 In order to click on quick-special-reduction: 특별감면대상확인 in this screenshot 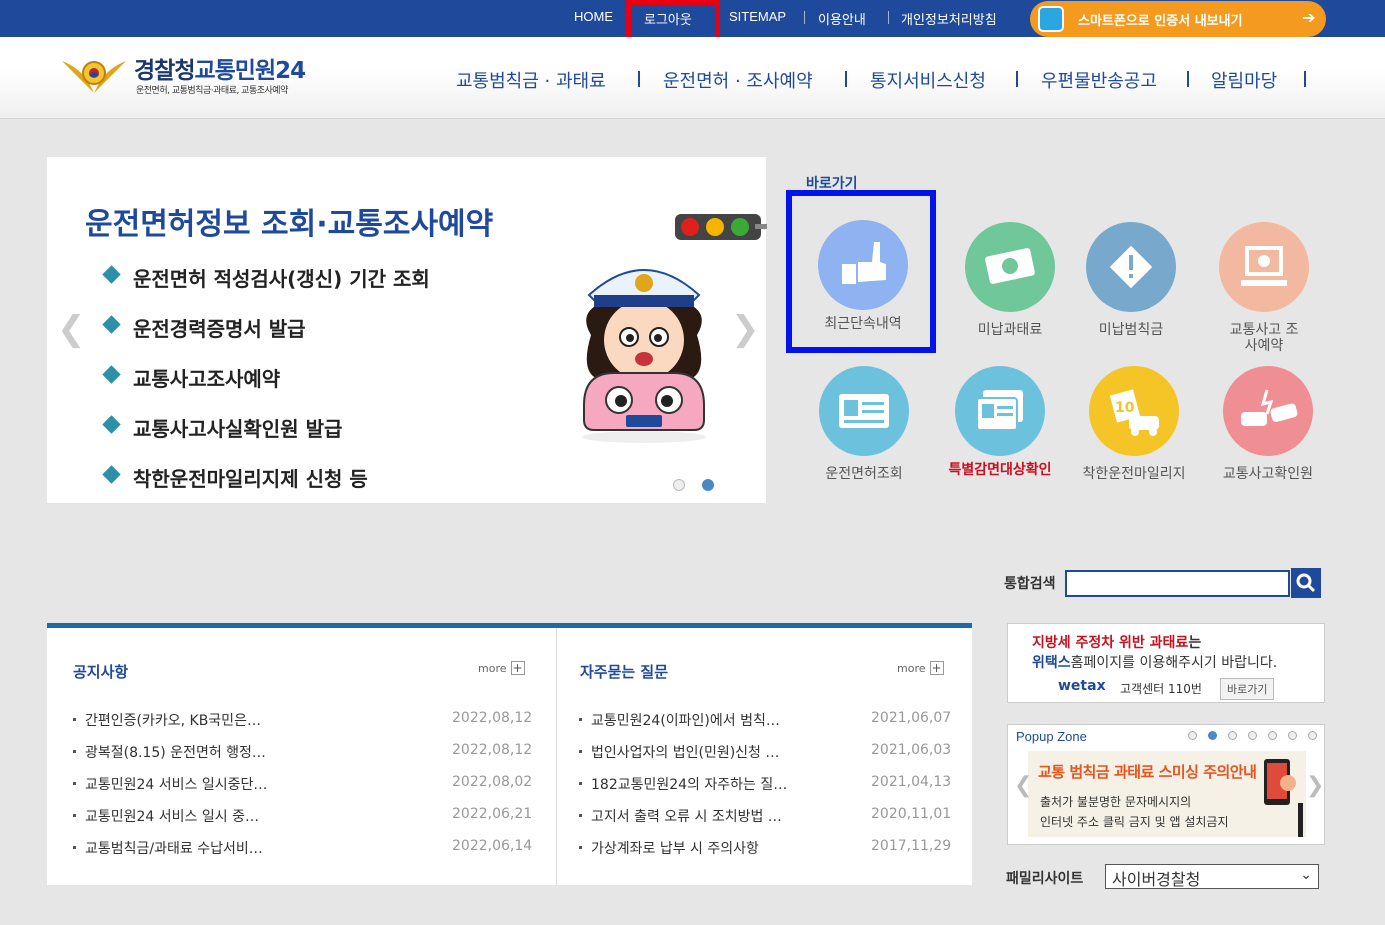, I will do `click(1000, 422)`.